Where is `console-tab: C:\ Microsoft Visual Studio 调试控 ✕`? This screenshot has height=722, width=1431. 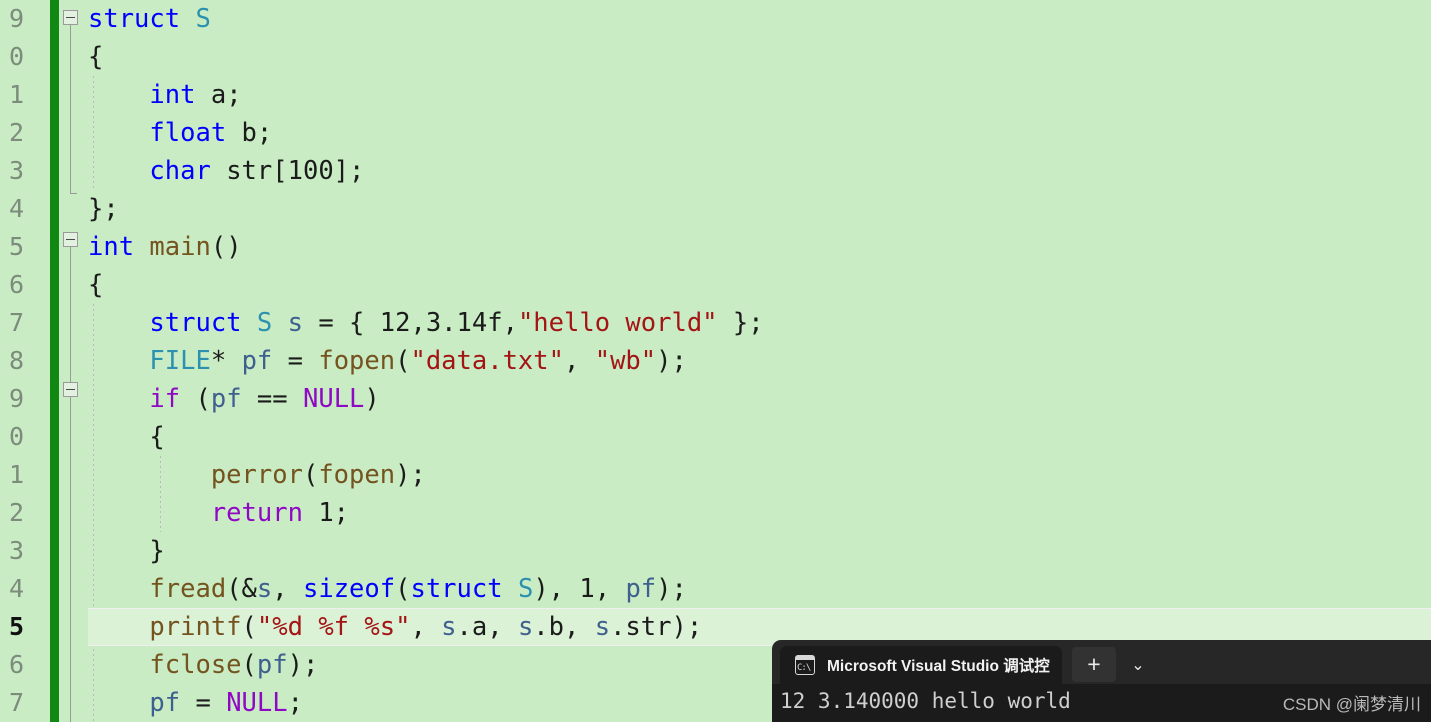 console-tab: C:\ Microsoft Visual Studio 调试控 ✕ is located at coordinates (921, 665).